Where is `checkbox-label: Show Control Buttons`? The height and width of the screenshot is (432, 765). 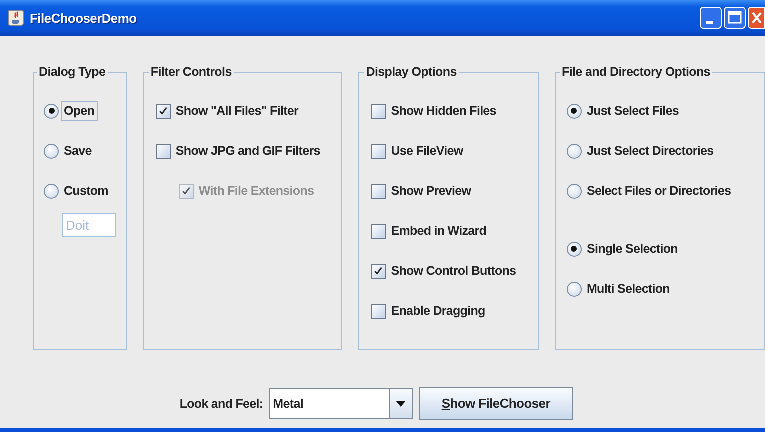 checkbox-label: Show Control Buttons is located at coordinates (453, 271).